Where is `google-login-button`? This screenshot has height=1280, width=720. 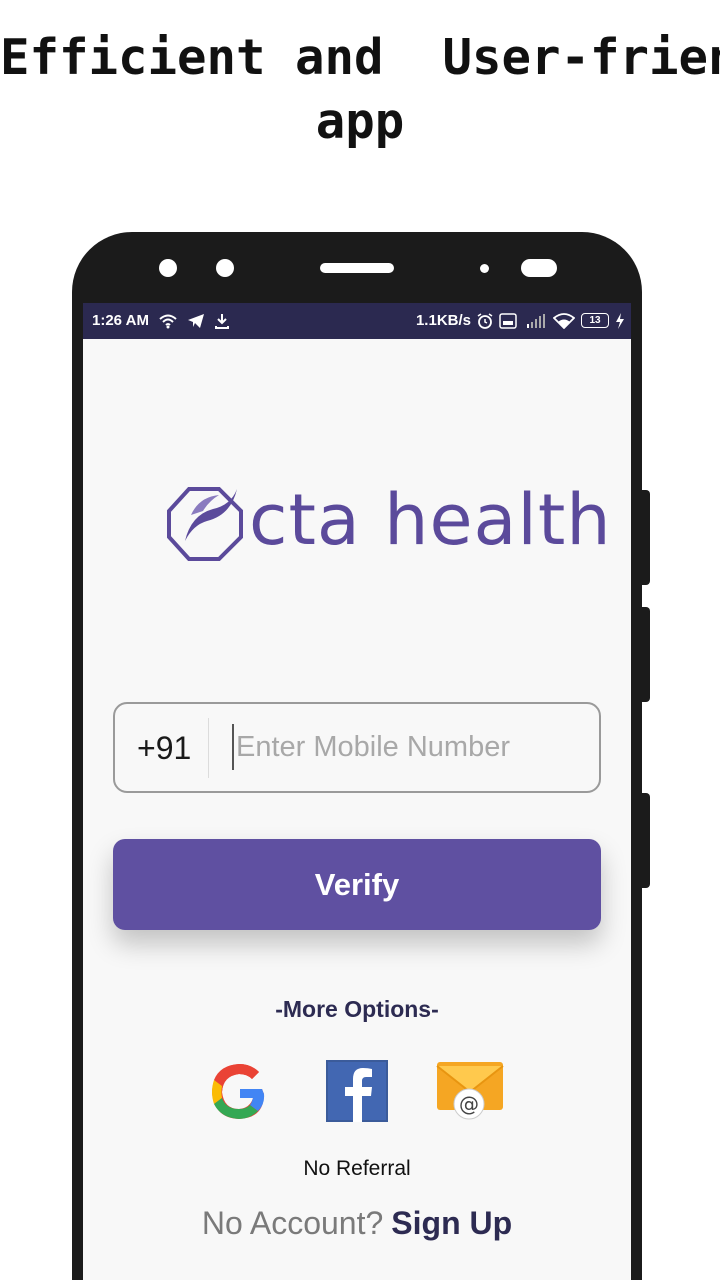
google-login-button is located at coordinates (239, 1091).